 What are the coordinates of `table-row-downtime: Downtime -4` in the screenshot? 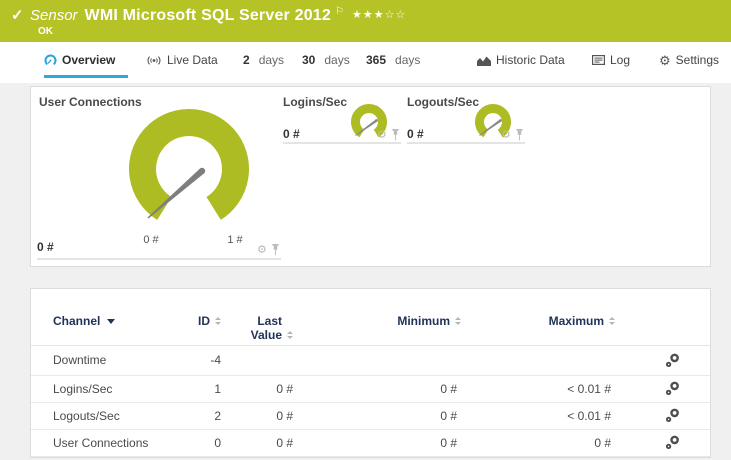 It's located at (370, 360).